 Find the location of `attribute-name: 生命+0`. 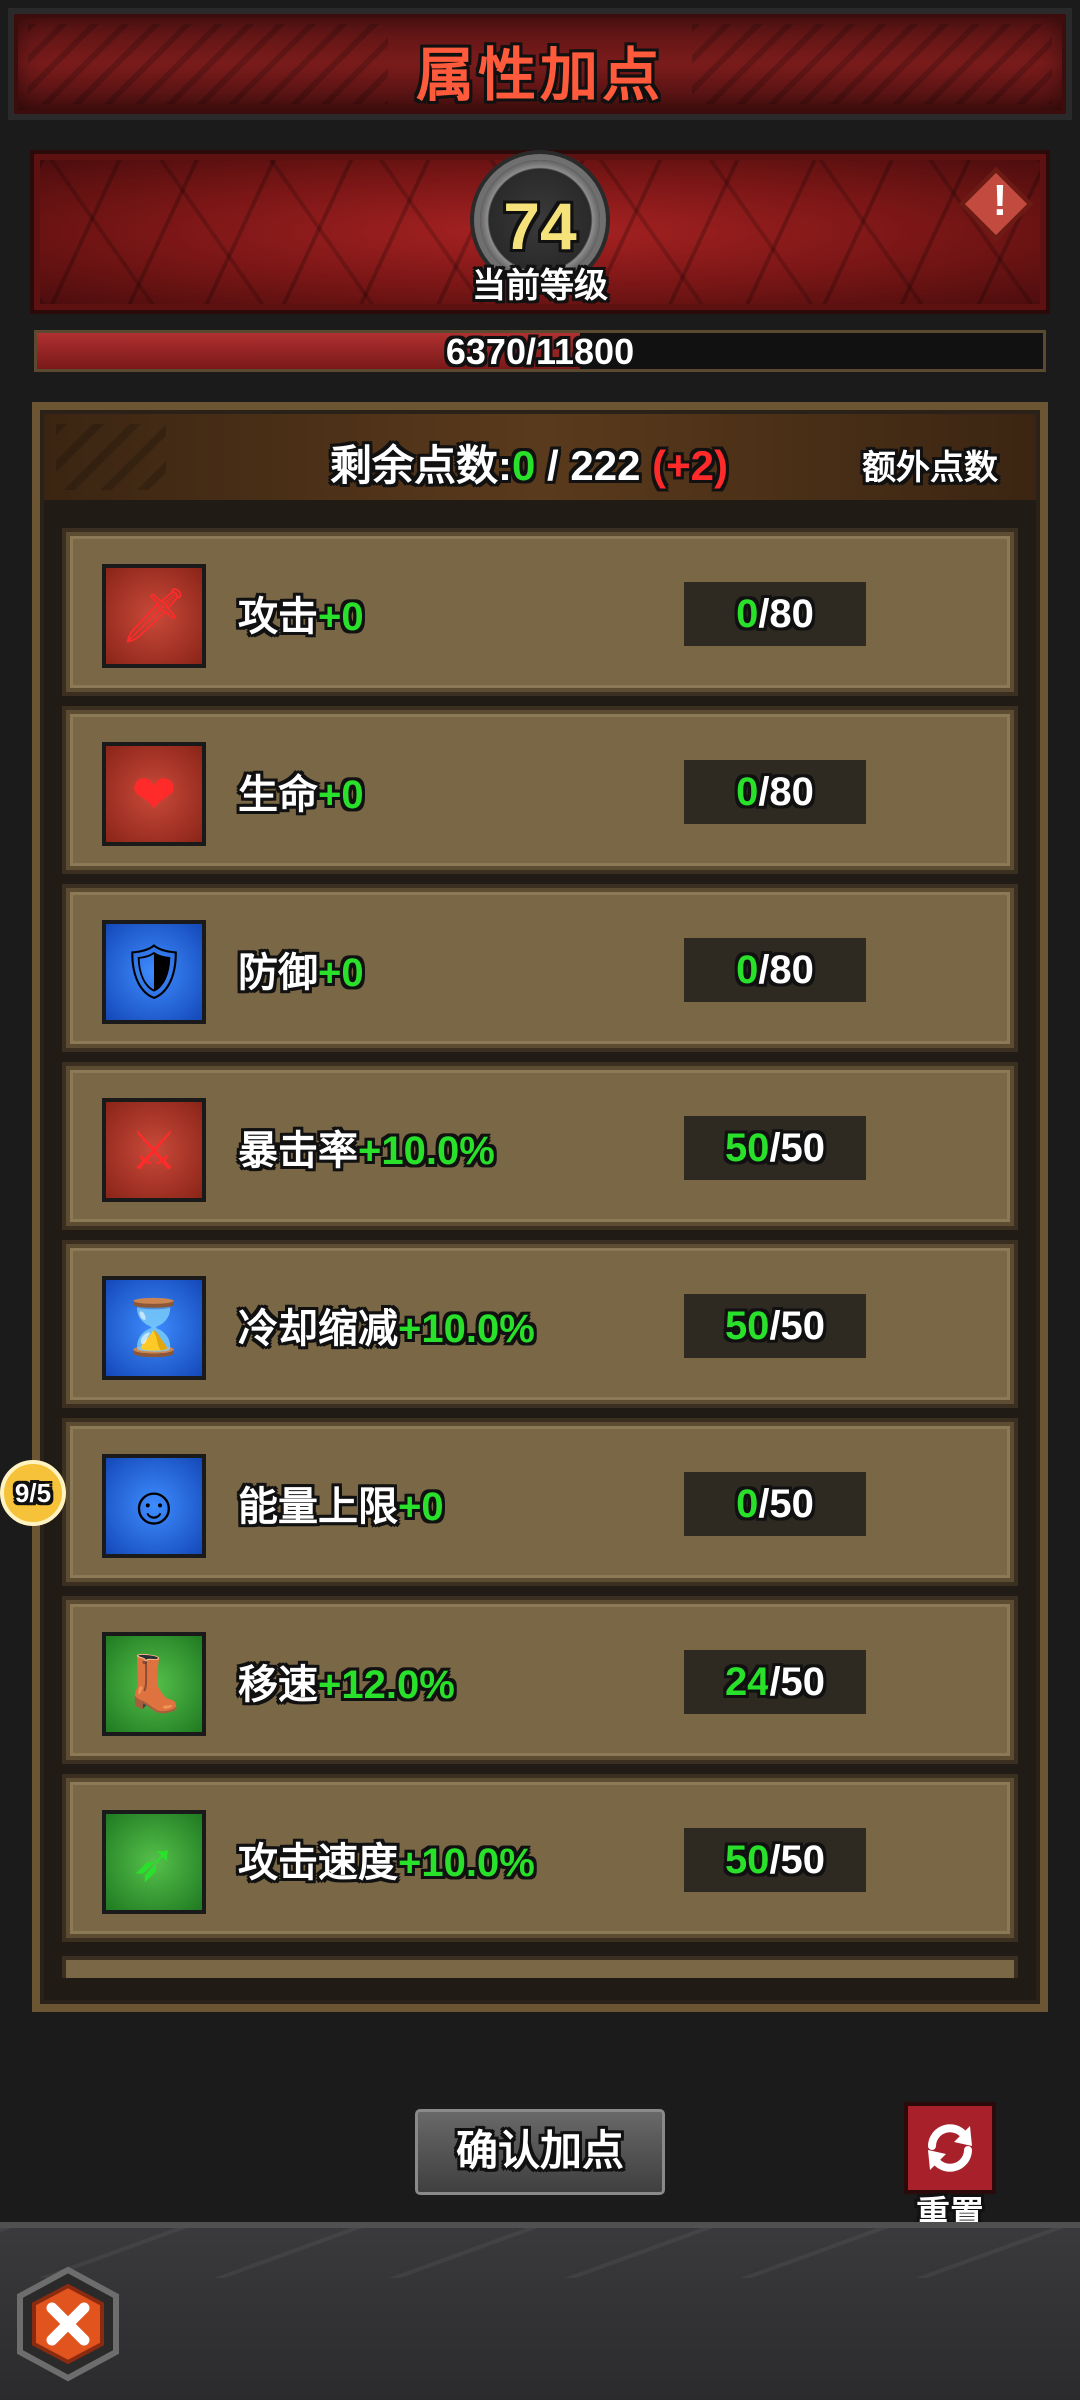

attribute-name: 生命+0 is located at coordinates (301, 791).